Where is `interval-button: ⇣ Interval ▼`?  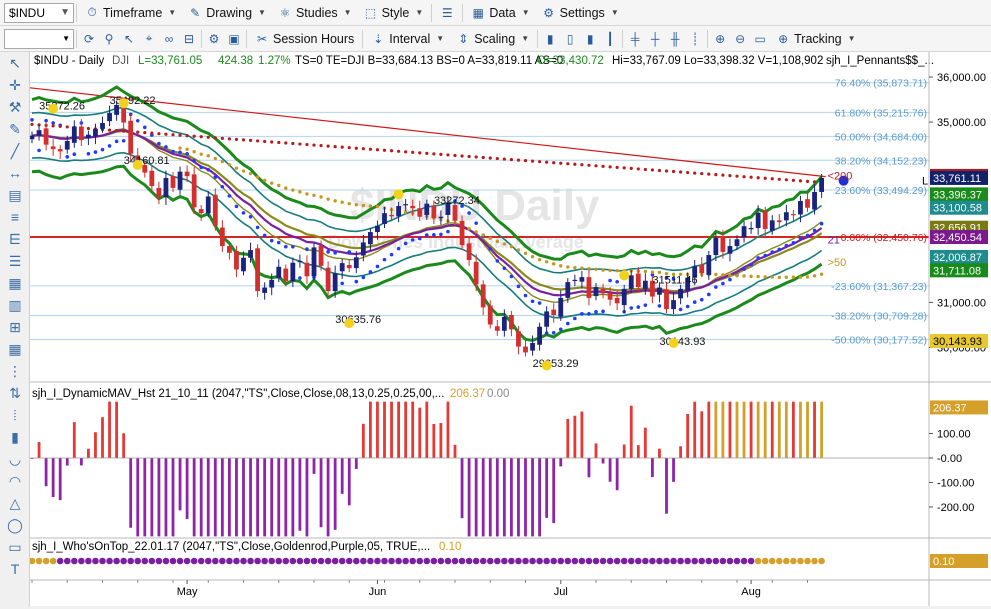 interval-button: ⇣ Interval ▼ is located at coordinates (407, 39).